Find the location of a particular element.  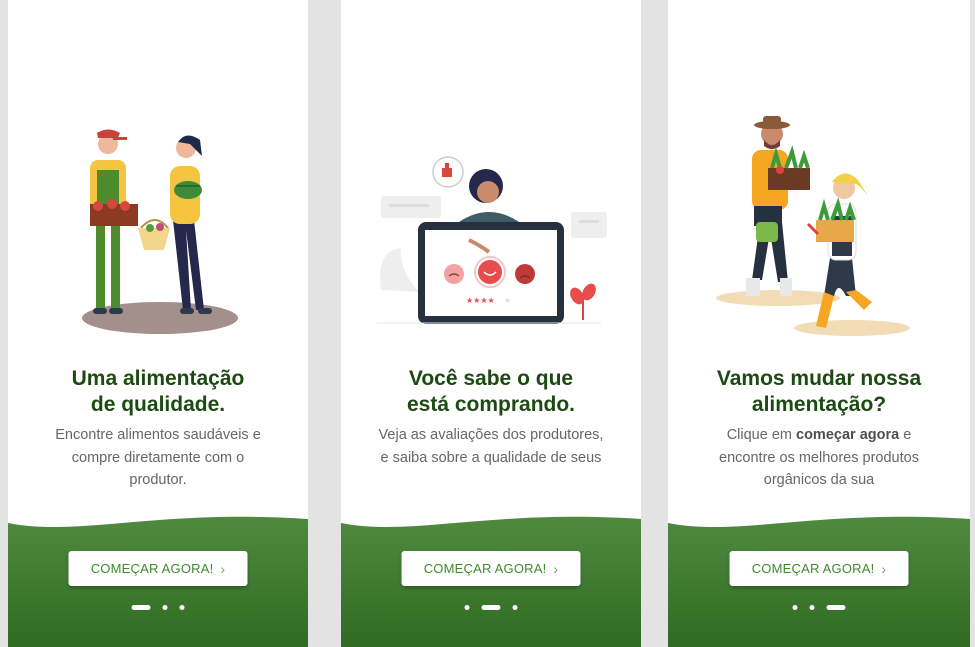

farmers-walking-illustration is located at coordinates (819, 225).